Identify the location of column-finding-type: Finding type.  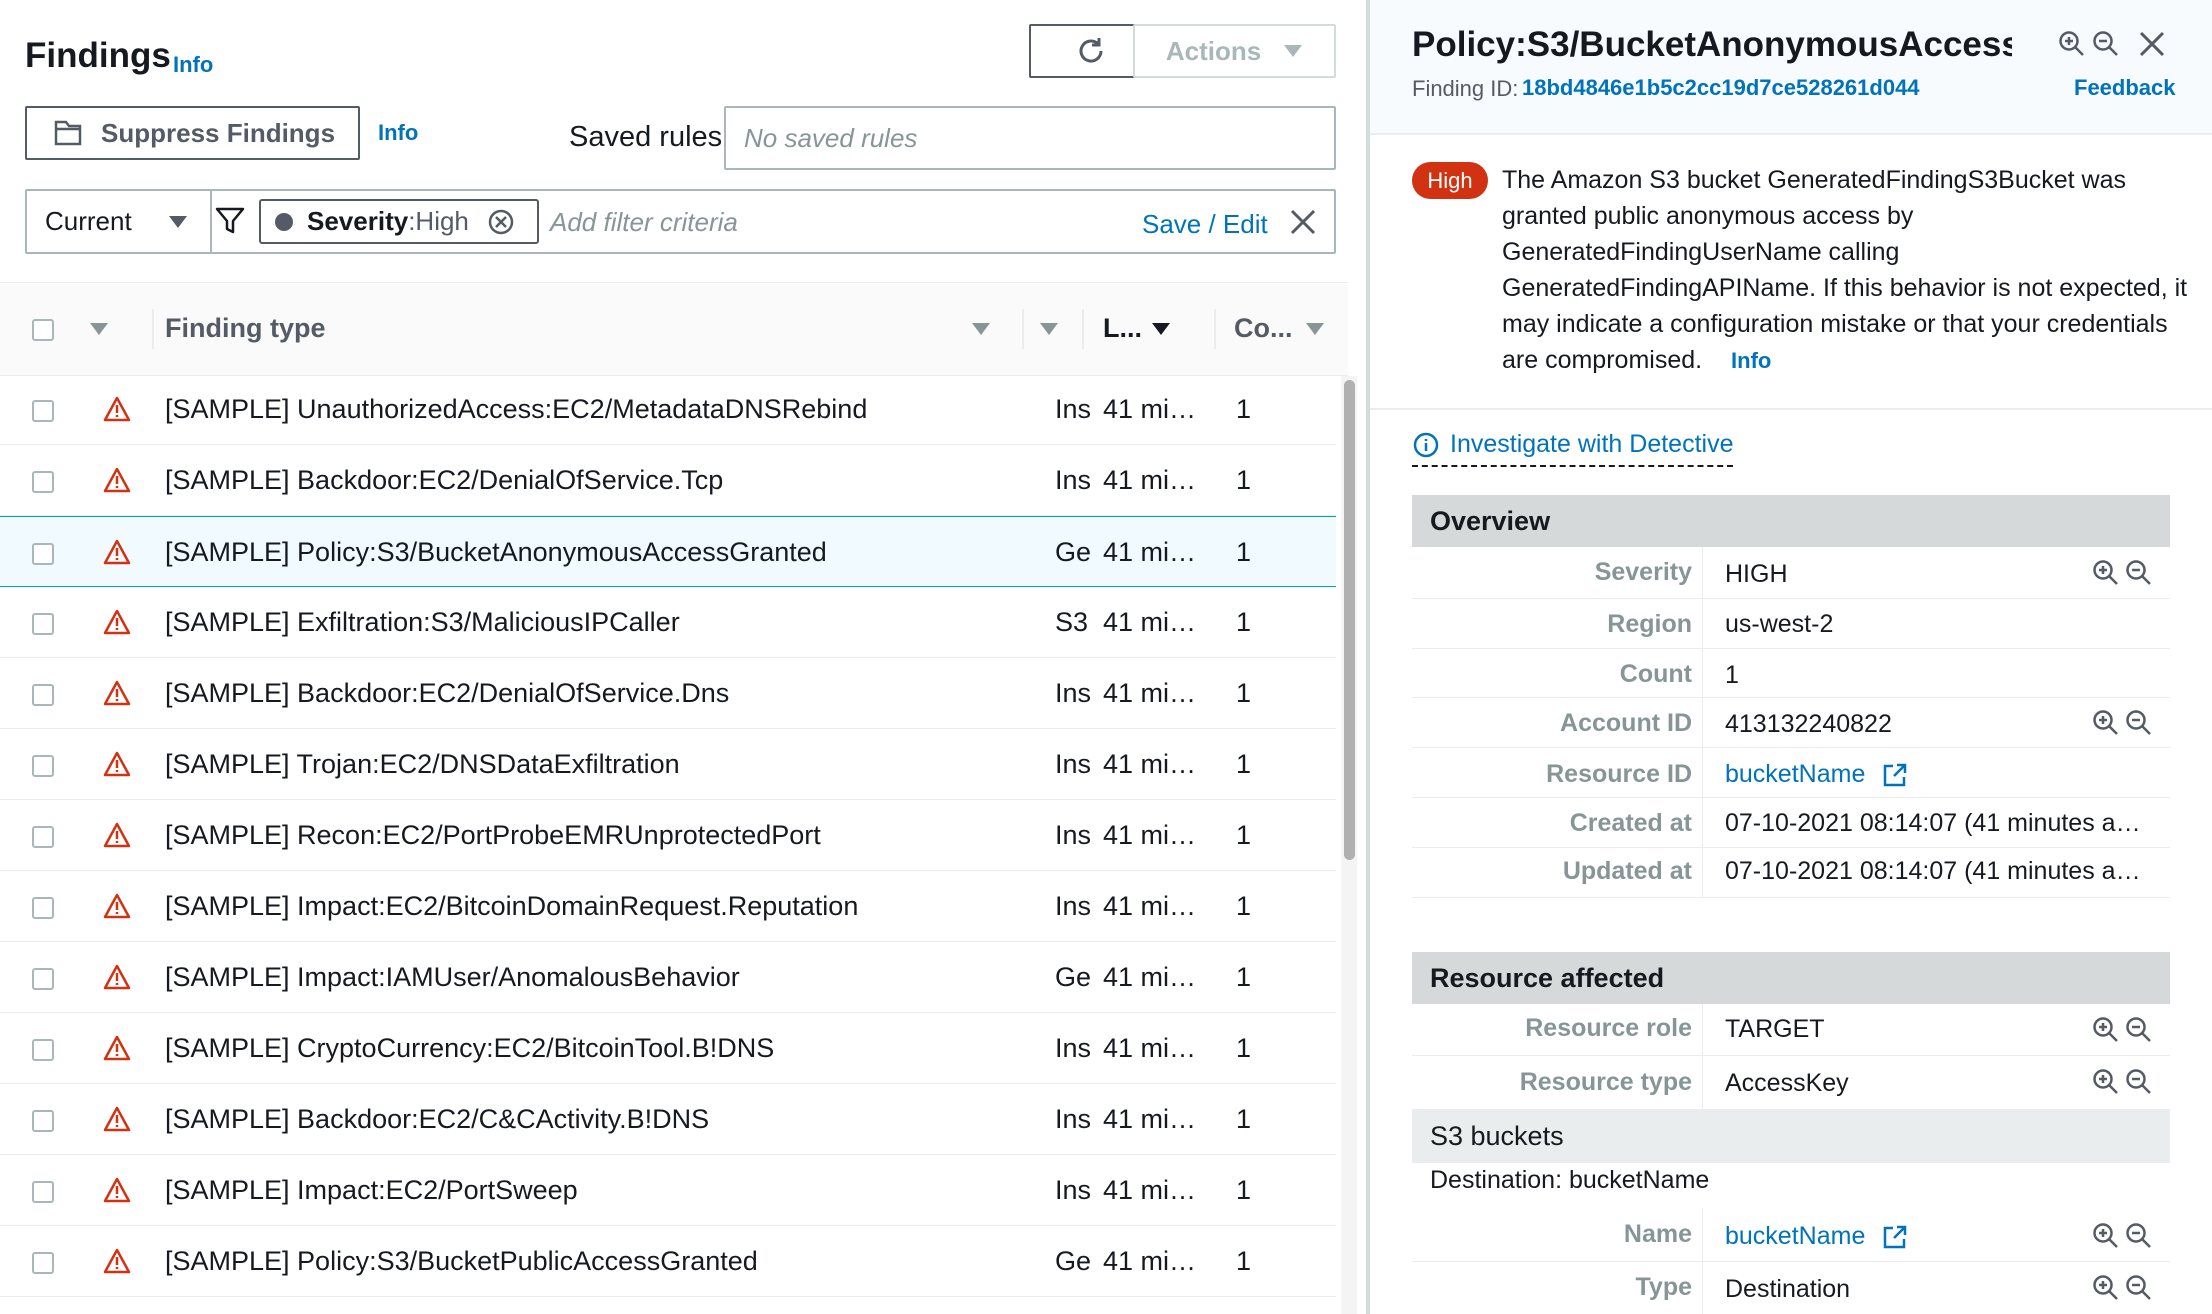
(245, 328).